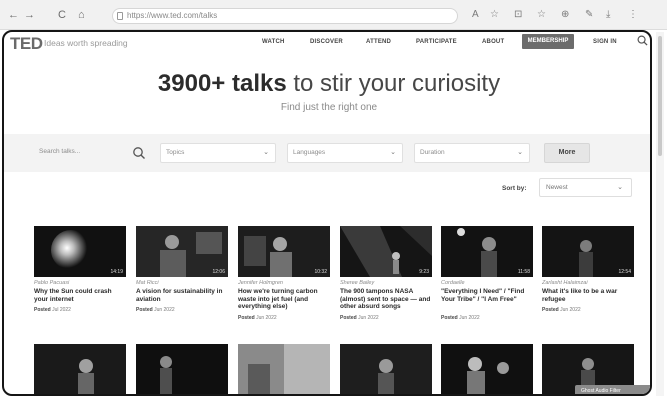  Describe the element at coordinates (26, 44) in the screenshot. I see `ted-logo: TED` at that location.